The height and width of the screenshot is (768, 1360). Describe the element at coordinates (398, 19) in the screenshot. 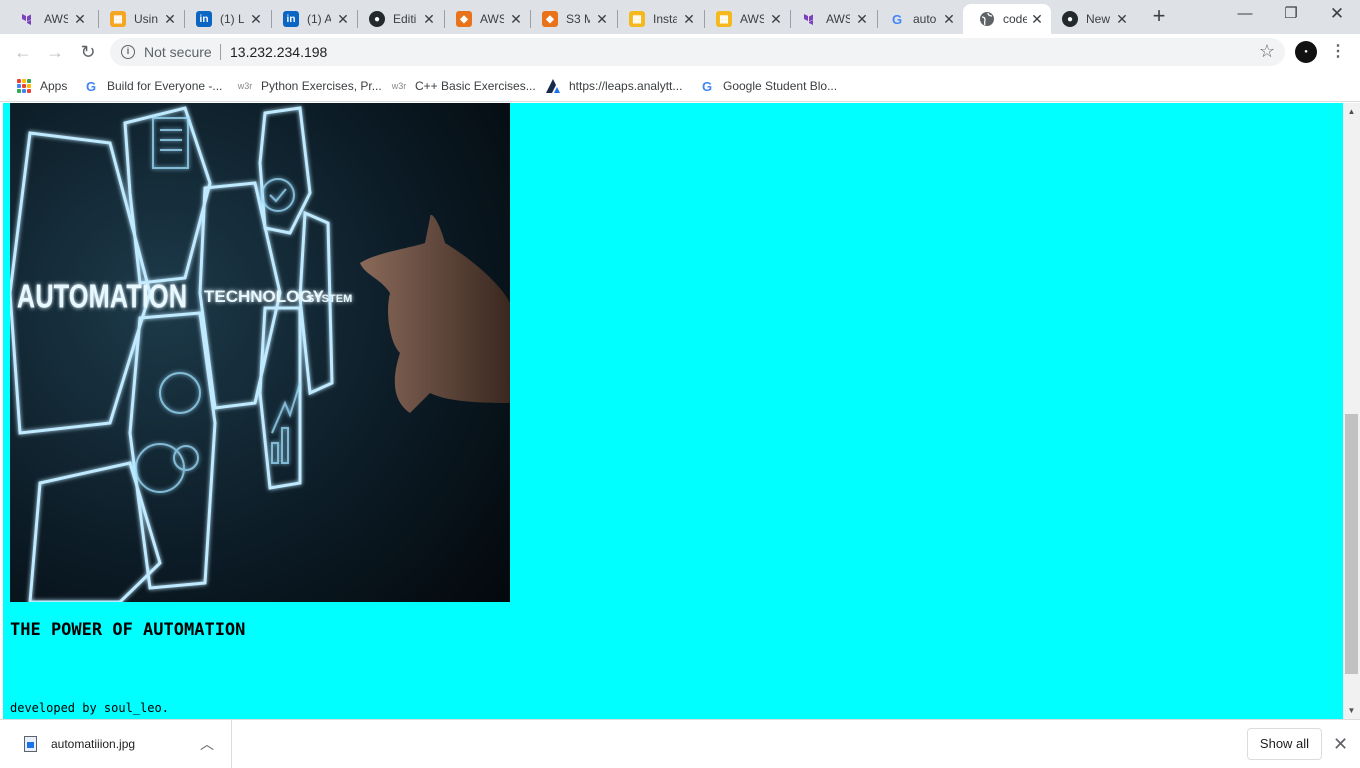

I see `browser-tab: ● Editi ✕` at that location.